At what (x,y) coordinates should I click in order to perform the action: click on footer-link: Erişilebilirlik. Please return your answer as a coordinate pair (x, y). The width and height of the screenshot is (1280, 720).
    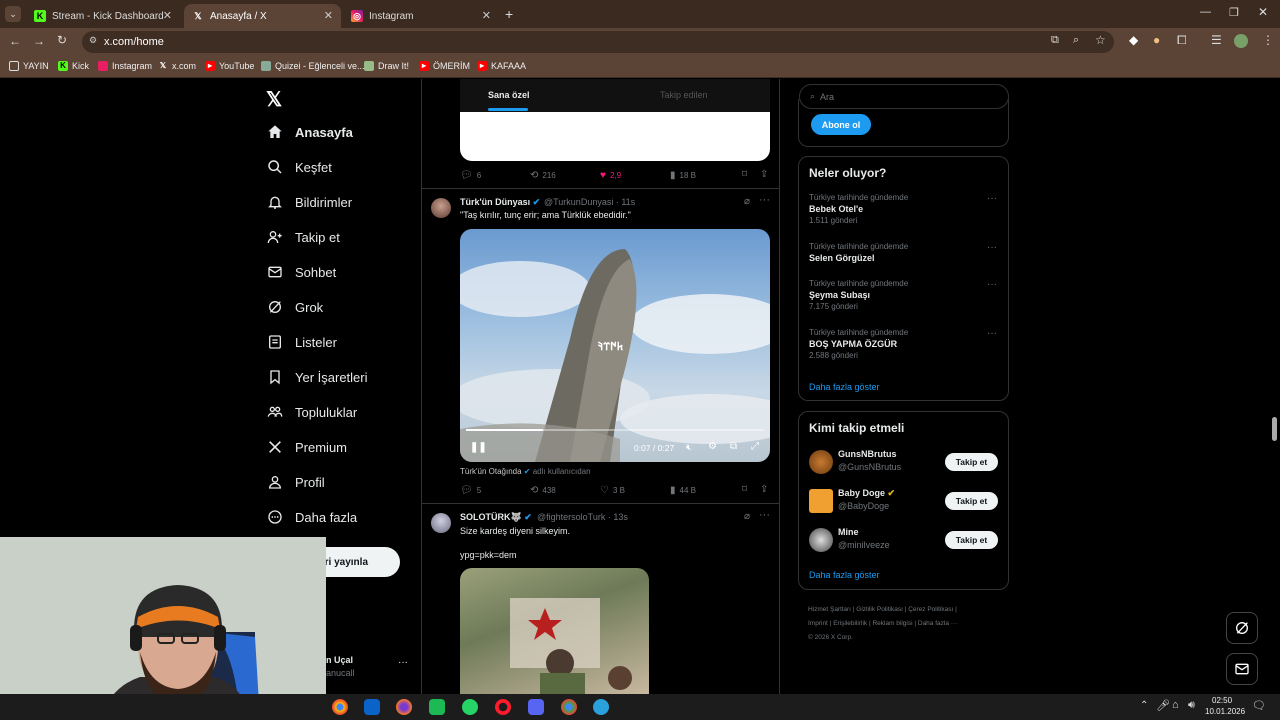
    Looking at the image, I should click on (850, 623).